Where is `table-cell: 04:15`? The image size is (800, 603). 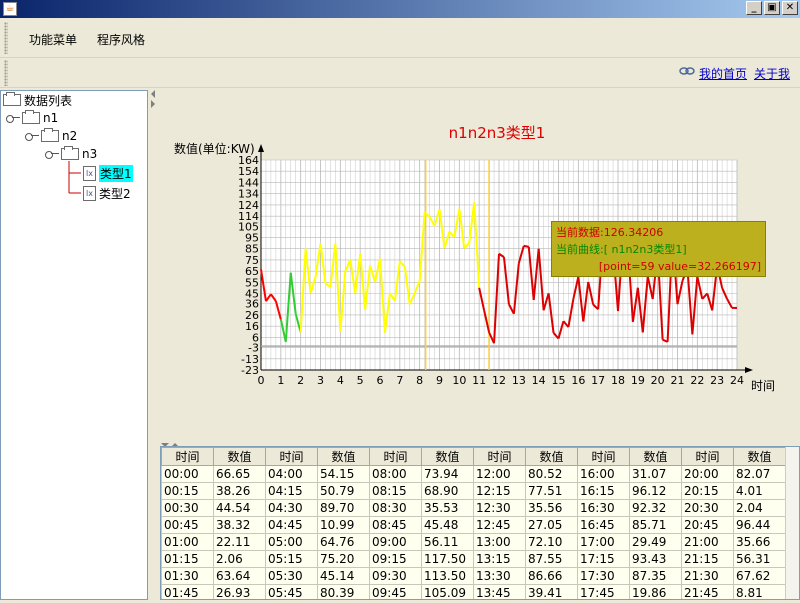
table-cell: 04:15 is located at coordinates (291, 491).